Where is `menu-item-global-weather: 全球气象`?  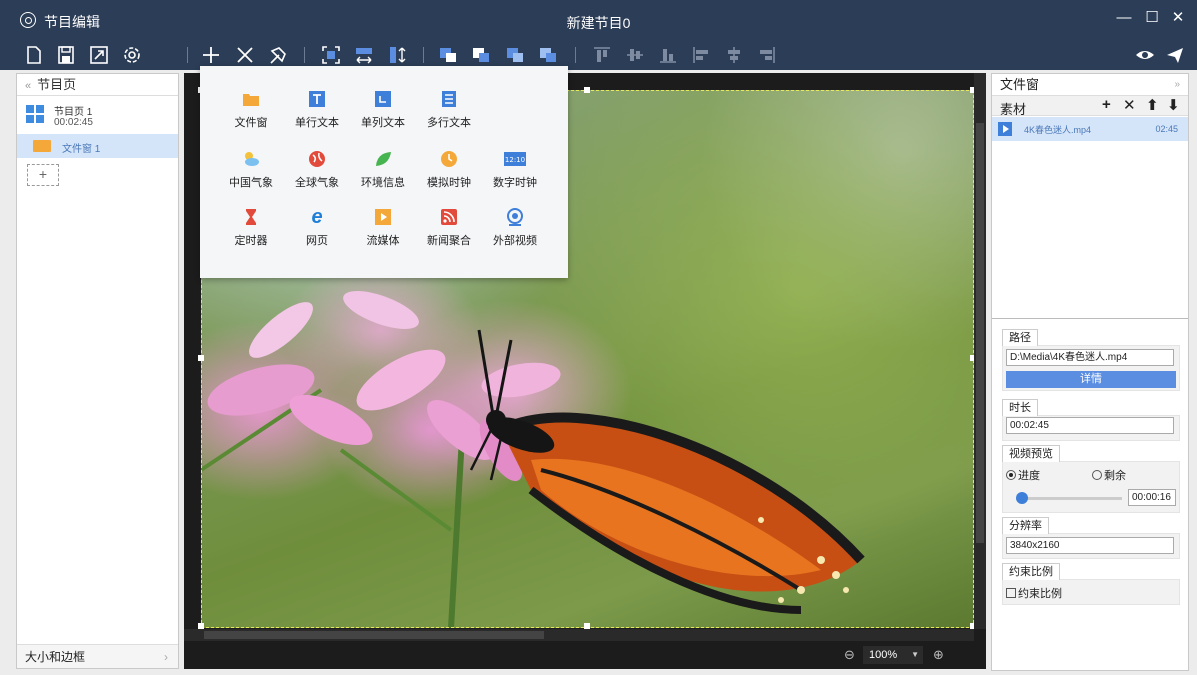 menu-item-global-weather: 全球气象 is located at coordinates (317, 177).